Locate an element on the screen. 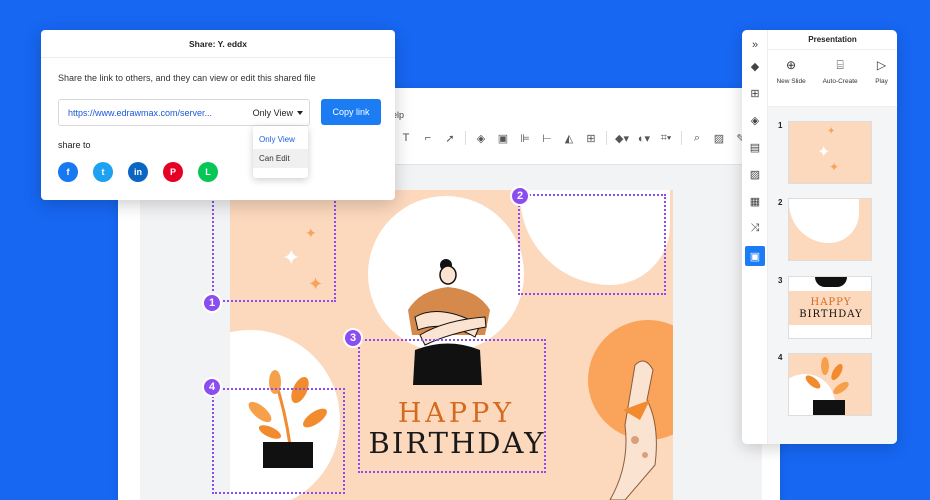  slide-number: 1 is located at coordinates (780, 125).